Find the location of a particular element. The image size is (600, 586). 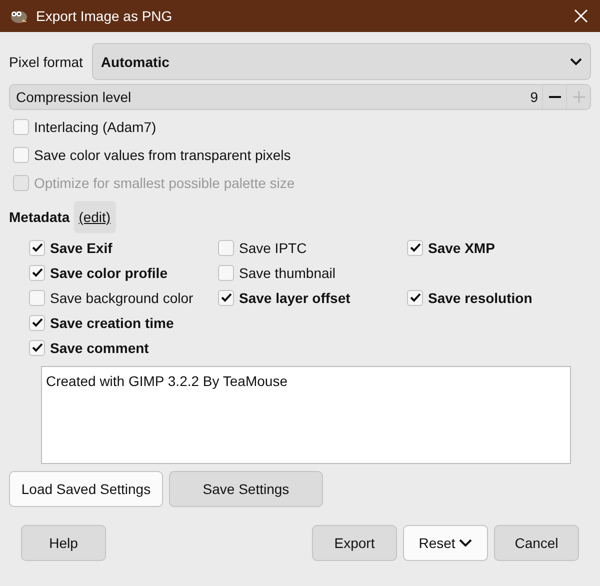

edit-link: (edit) is located at coordinates (95, 217).